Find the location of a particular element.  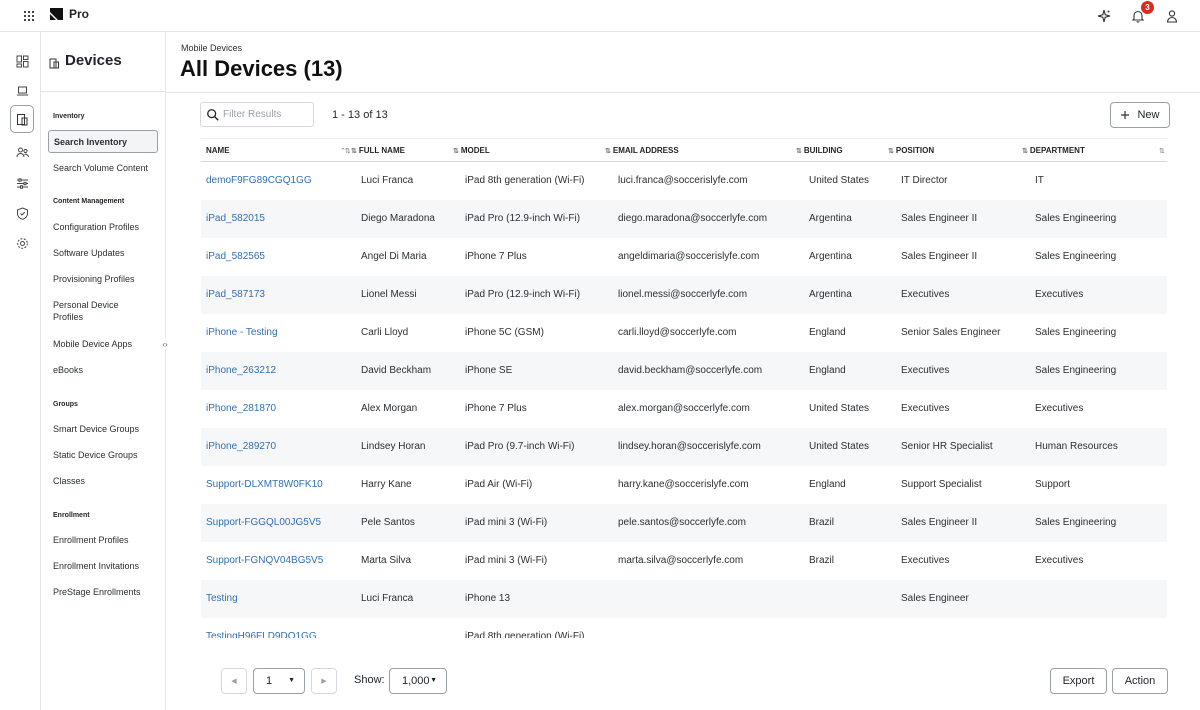

cell-name: Support-FGNQV04BG5V5 is located at coordinates (264, 560).